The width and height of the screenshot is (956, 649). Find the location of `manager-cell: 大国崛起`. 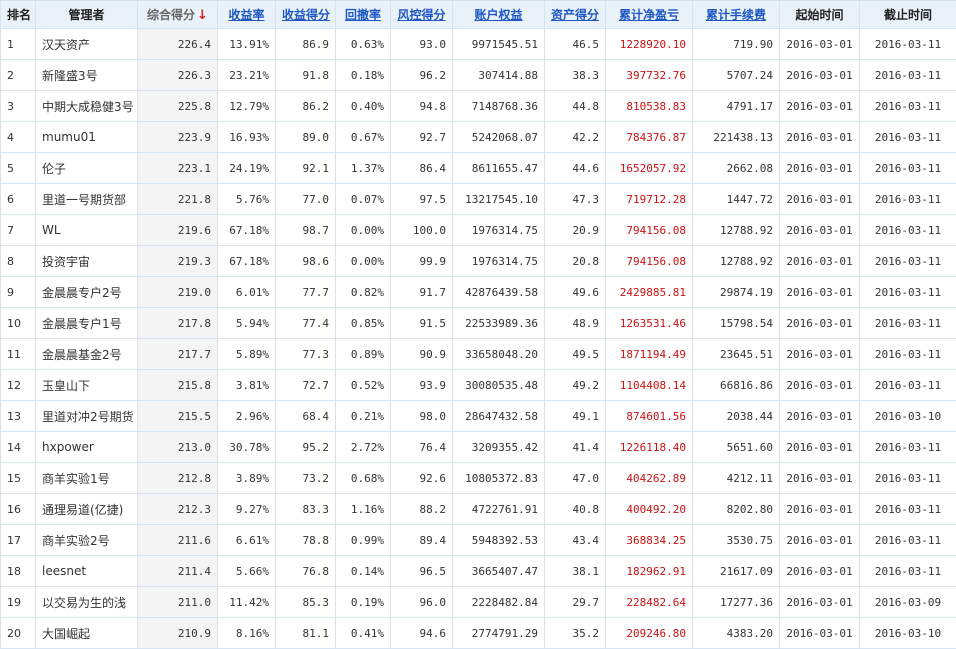

manager-cell: 大国崛起 is located at coordinates (87, 633).